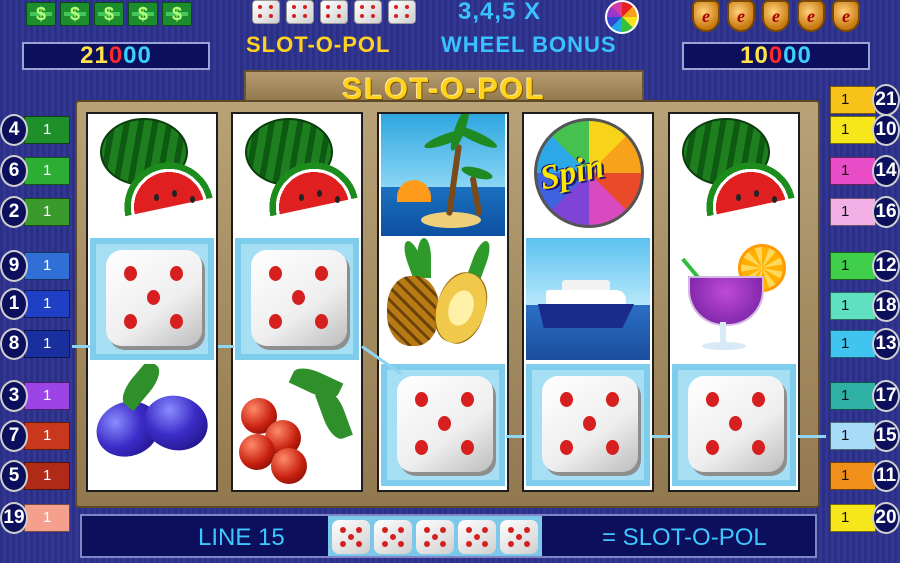  What do you see at coordinates (886, 344) in the screenshot?
I see `line-number: 13` at bounding box center [886, 344].